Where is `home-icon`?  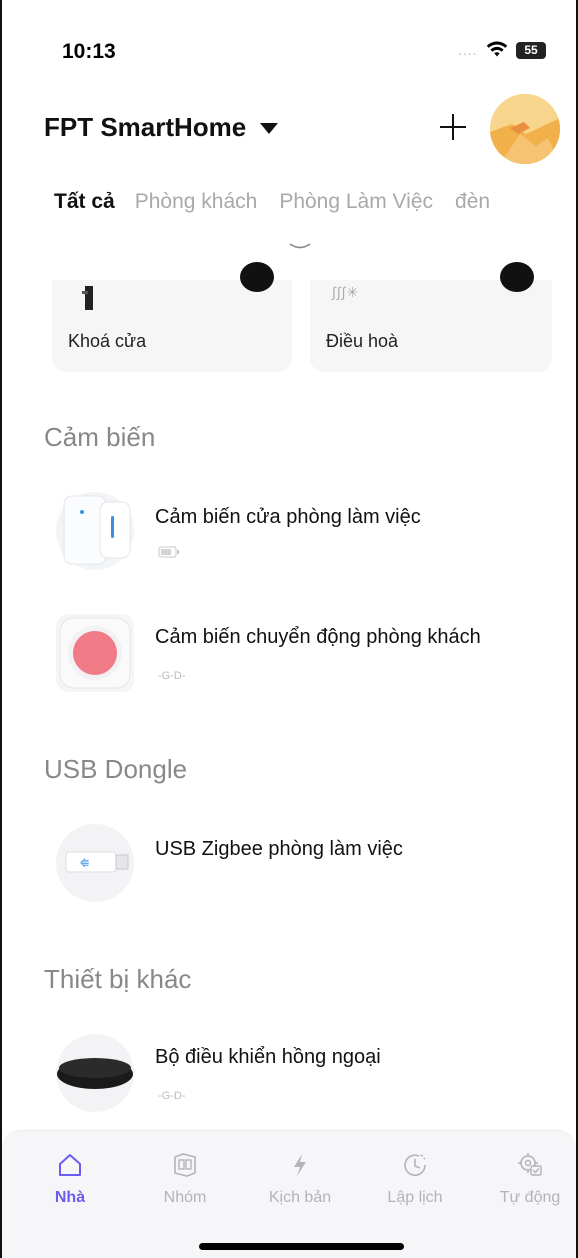
home-icon is located at coordinates (70, 1165).